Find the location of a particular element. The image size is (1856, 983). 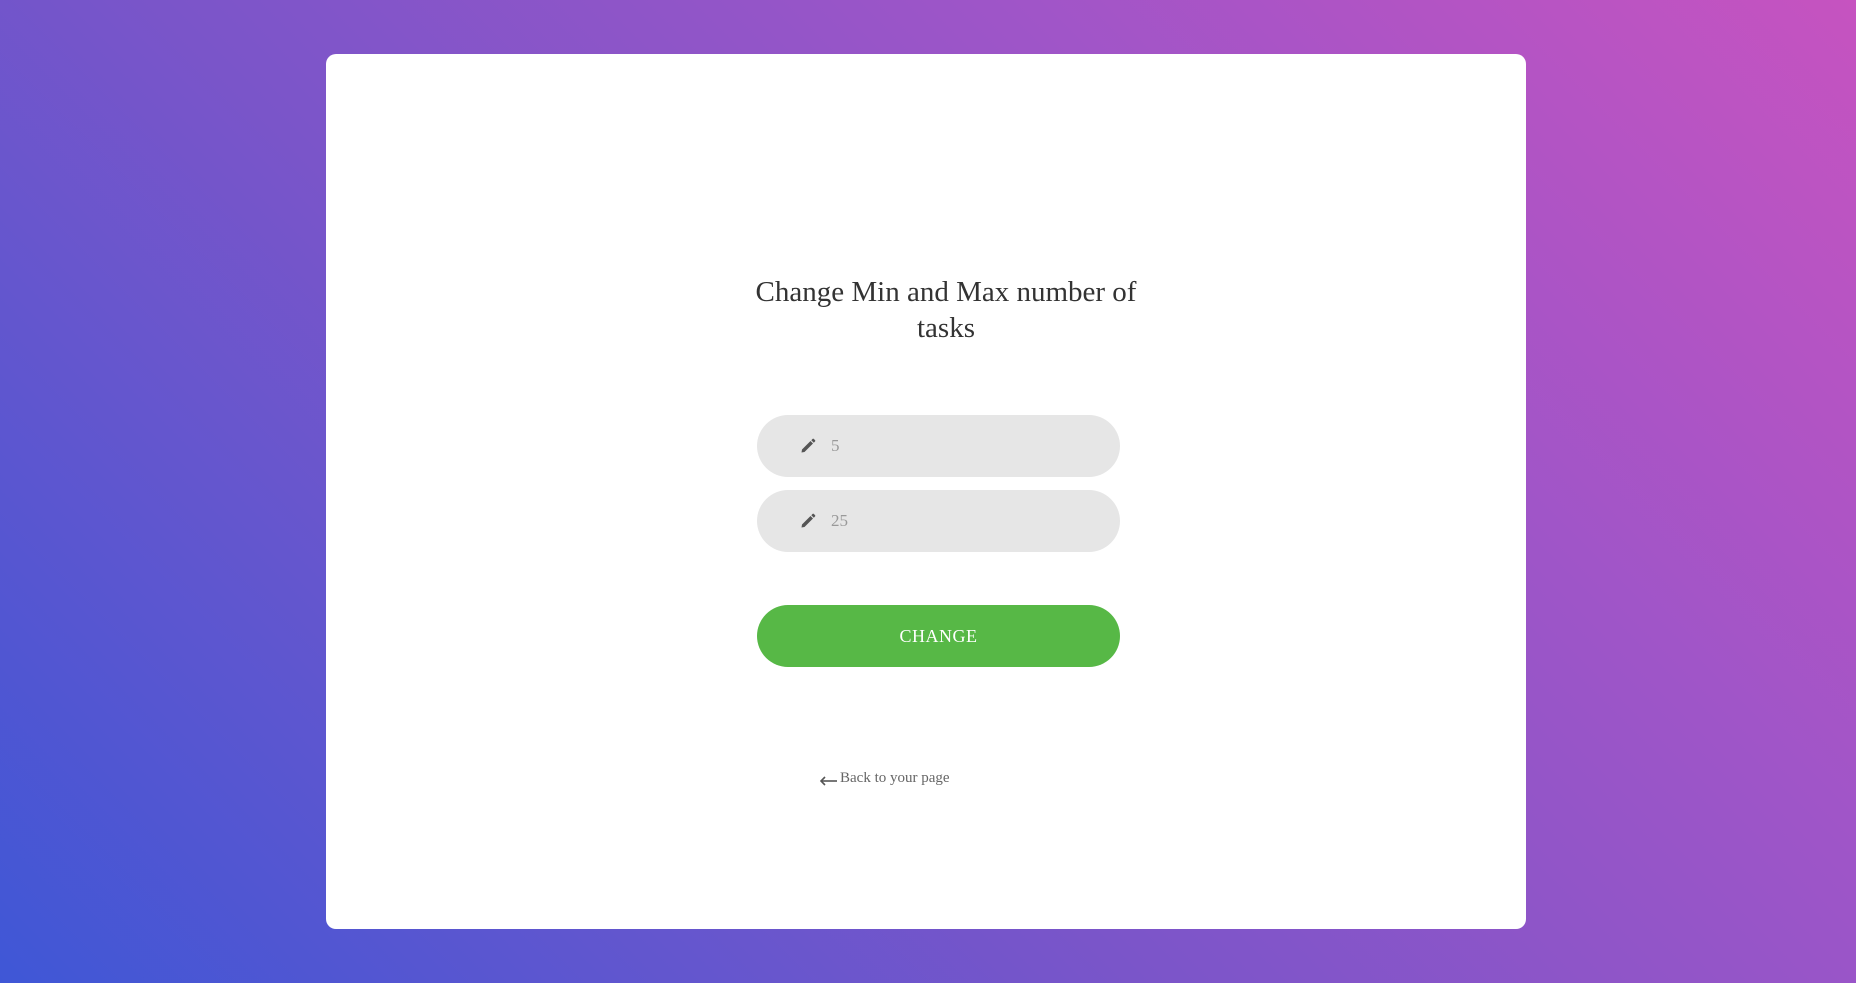

min-tasks-field is located at coordinates (938, 446).